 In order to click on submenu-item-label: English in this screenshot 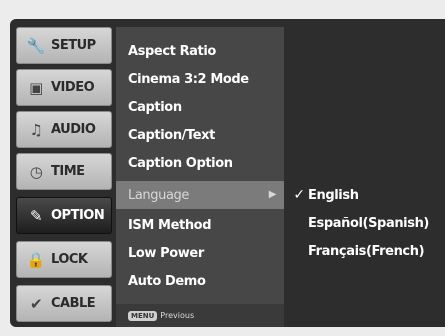, I will do `click(333, 195)`.